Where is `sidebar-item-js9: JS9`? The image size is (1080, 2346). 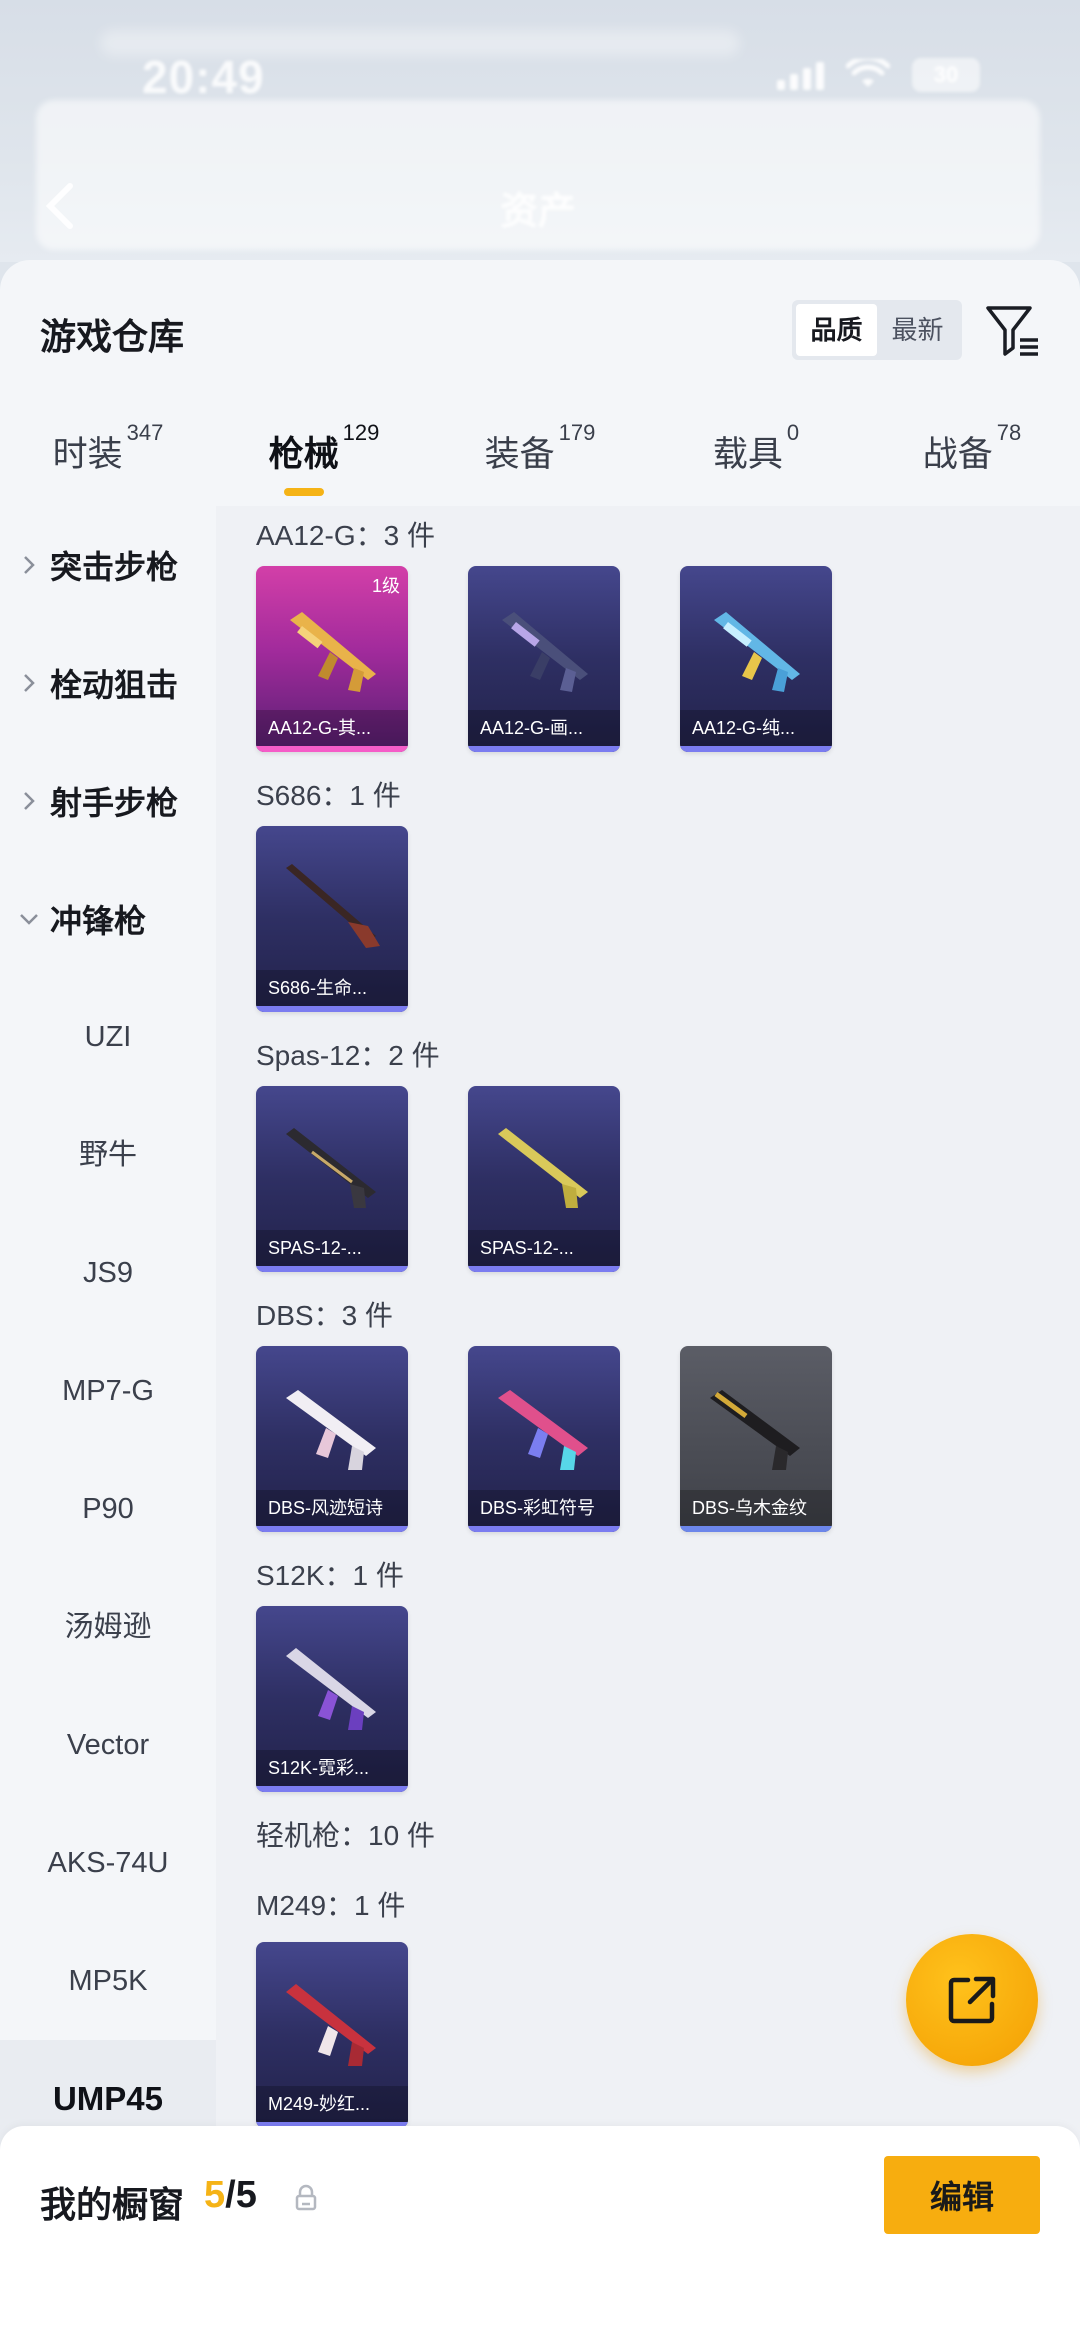
sidebar-item-js9: JS9 is located at coordinates (108, 1273).